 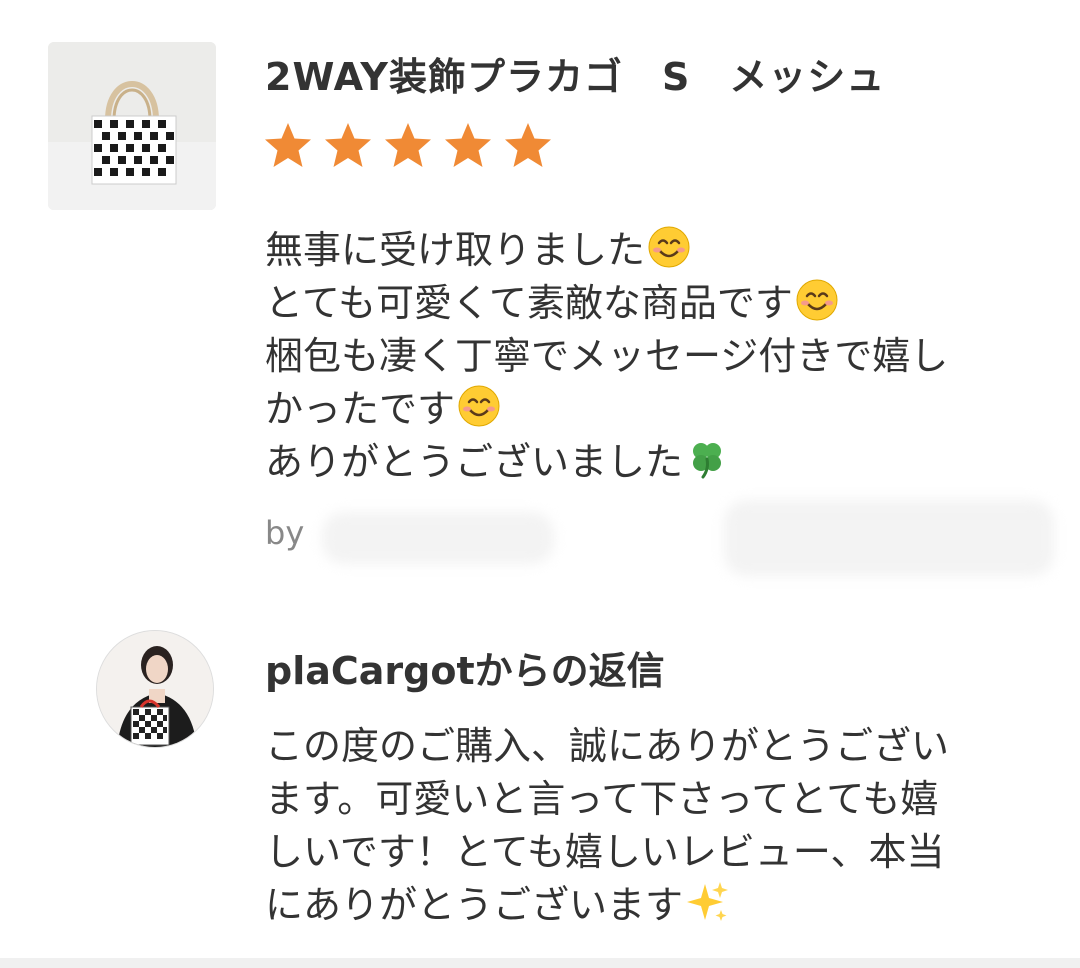 What do you see at coordinates (607, 356) in the screenshot?
I see `comment-line: 梱包も凄く丁寧でメッセージ付きで嬉し` at bounding box center [607, 356].